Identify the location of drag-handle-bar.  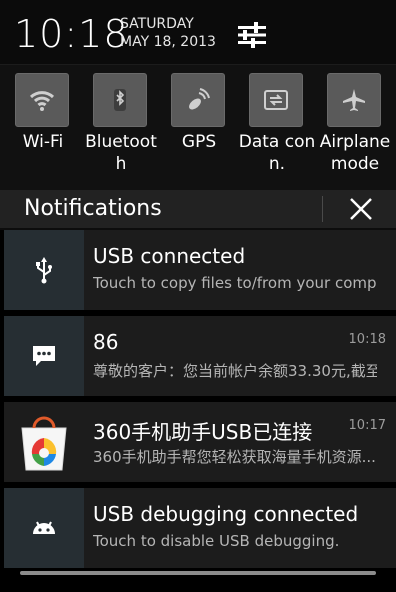
(198, 573).